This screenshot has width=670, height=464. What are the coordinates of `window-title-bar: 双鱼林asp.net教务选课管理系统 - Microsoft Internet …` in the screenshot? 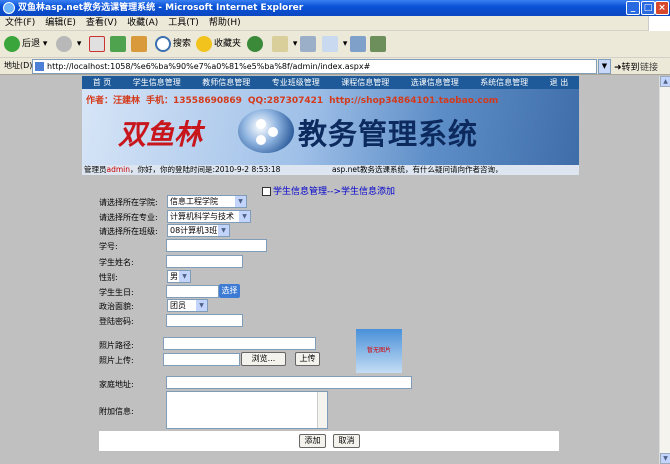 It's located at (335, 8).